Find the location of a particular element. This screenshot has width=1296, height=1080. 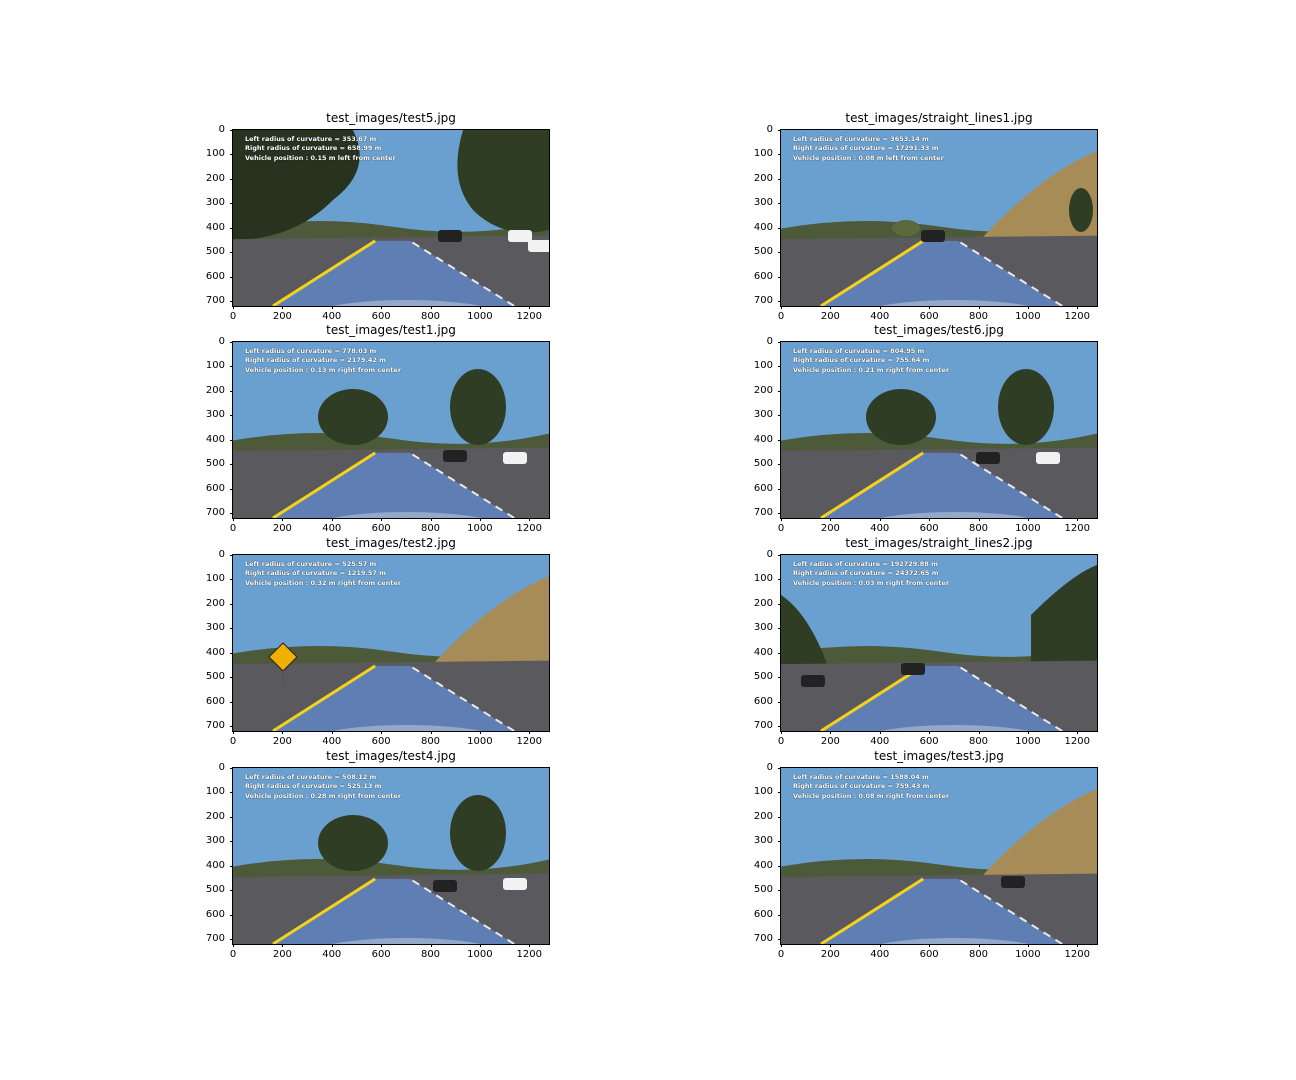

right-curvature-text: Right radius of curvature = 759.43 m is located at coordinates (861, 785).